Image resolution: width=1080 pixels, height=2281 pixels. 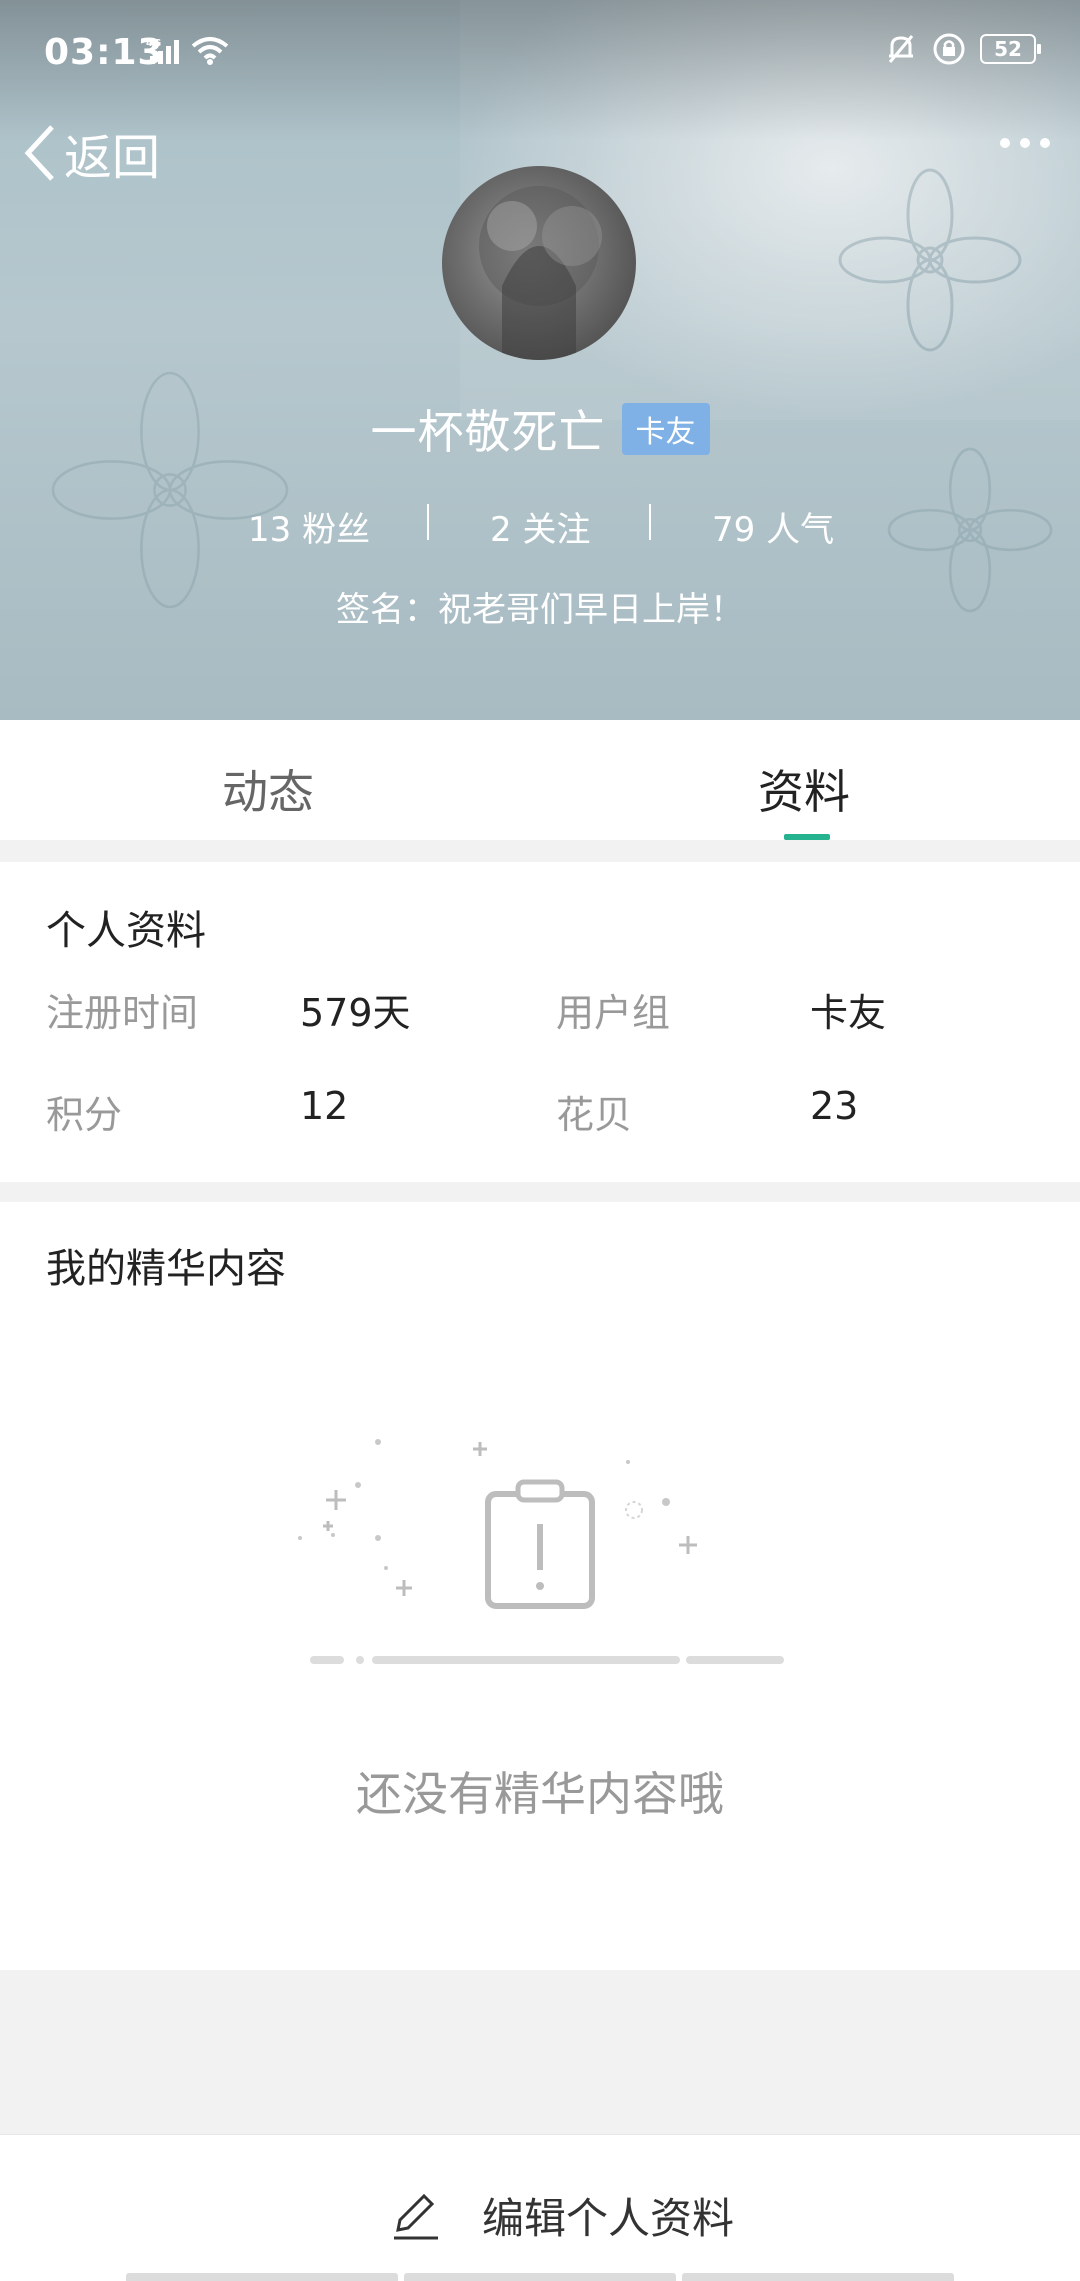 What do you see at coordinates (848, 1013) in the screenshot?
I see `info-value-user-group: 卡友` at bounding box center [848, 1013].